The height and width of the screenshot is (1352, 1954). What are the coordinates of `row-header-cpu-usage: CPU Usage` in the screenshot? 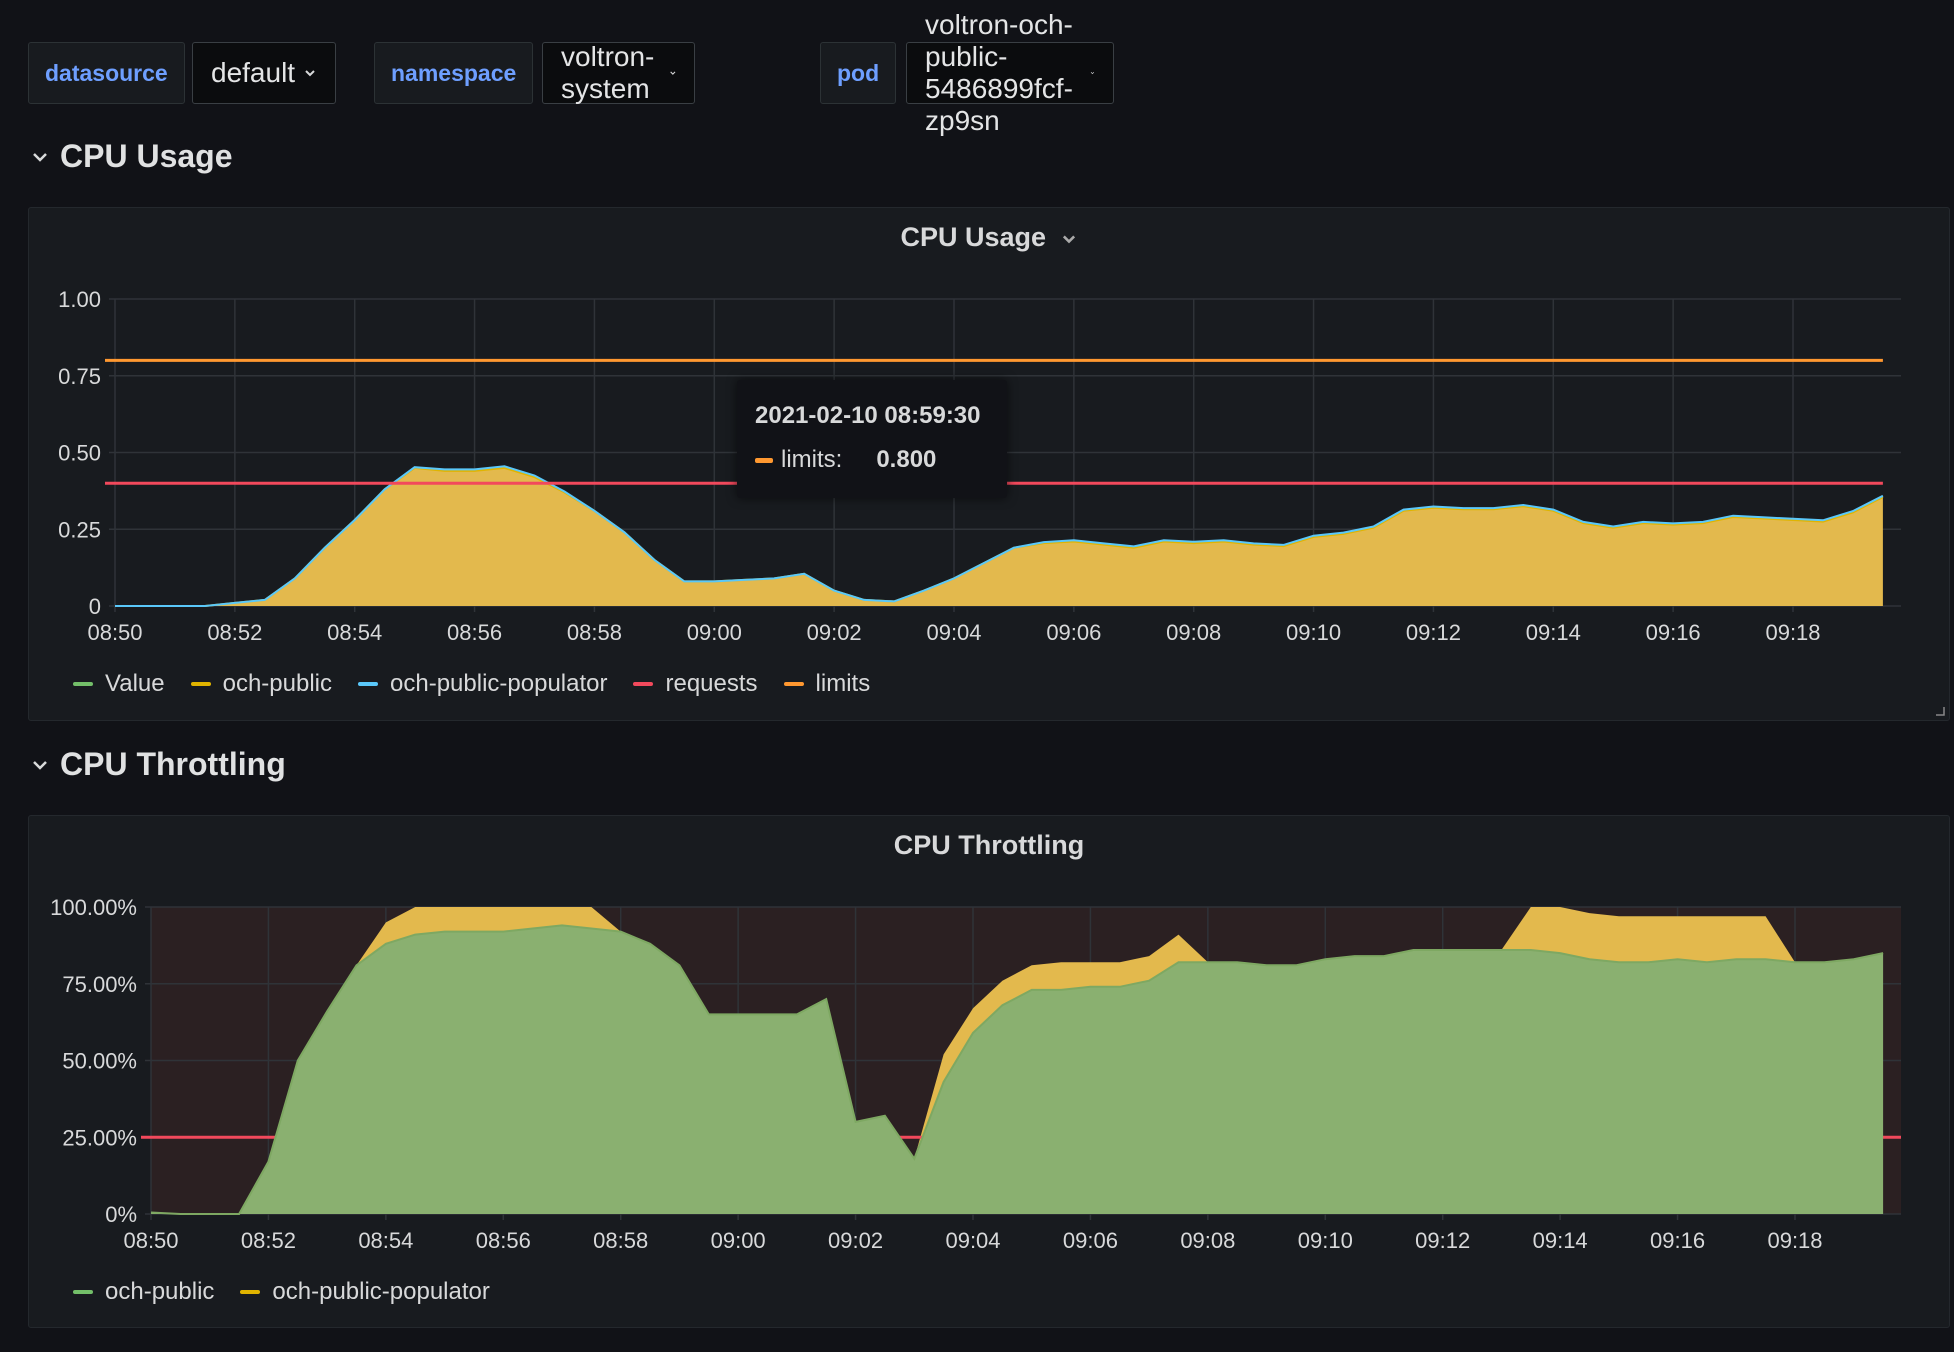 It's located at (131, 156).